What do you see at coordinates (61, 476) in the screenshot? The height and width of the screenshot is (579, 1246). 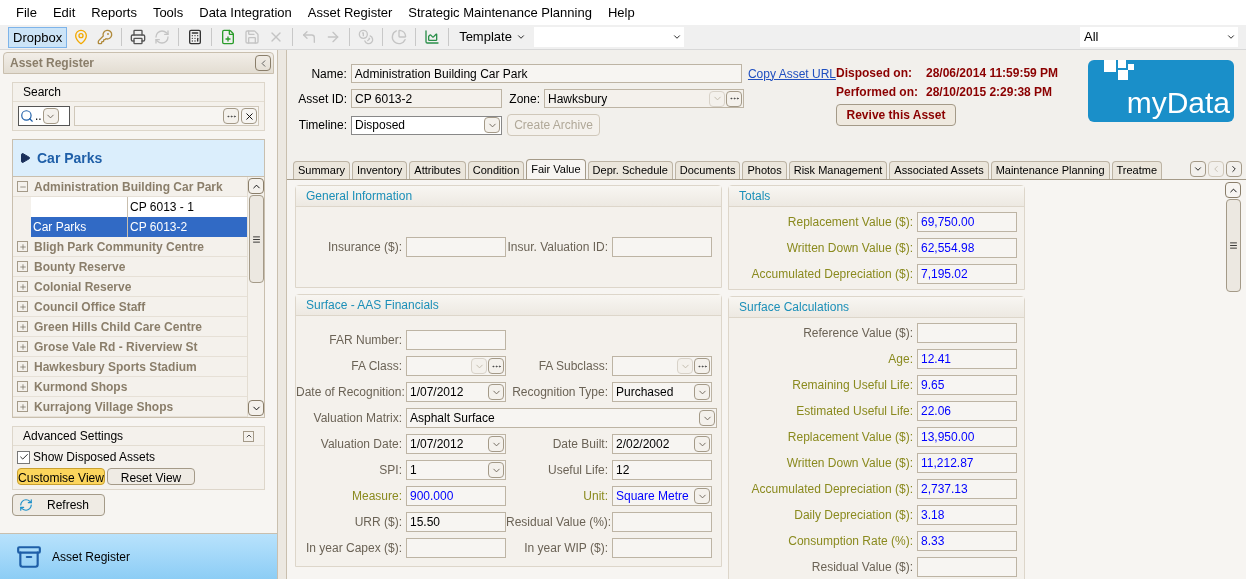 I see `view-button: Customise View` at bounding box center [61, 476].